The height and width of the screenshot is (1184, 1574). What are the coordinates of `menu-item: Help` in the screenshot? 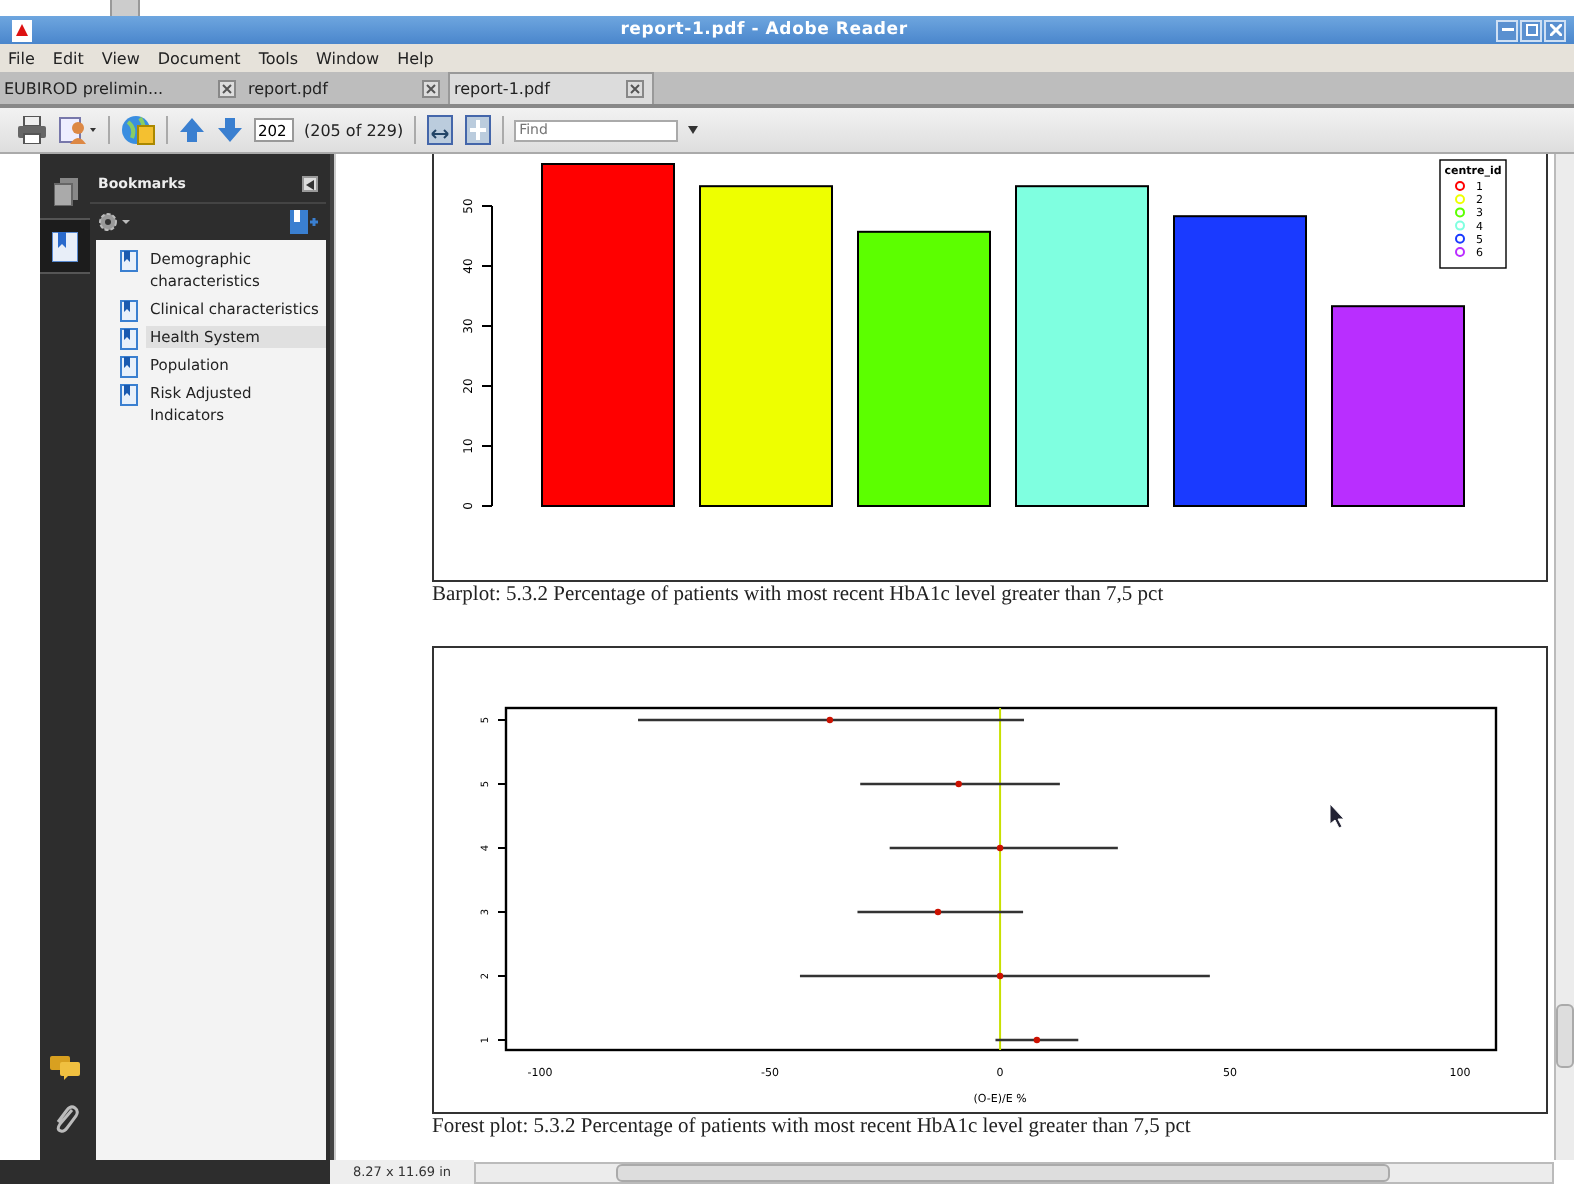 It's located at (415, 58).